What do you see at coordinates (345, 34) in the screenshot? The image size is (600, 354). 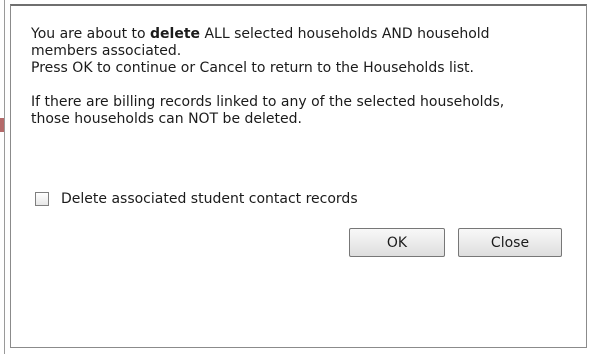 I see `message-line1-suffix: ALL selected households AND household` at bounding box center [345, 34].